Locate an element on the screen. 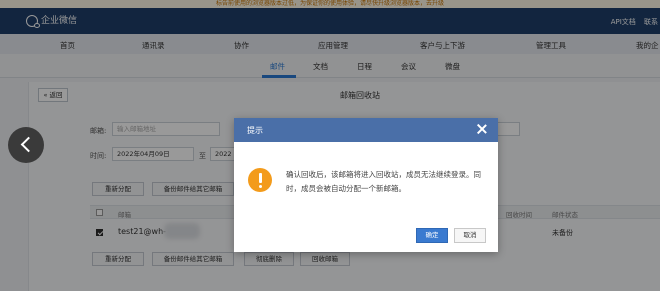 Image resolution: width=660 pixels, height=291 pixels. dialog-title: 提示 is located at coordinates (255, 130).